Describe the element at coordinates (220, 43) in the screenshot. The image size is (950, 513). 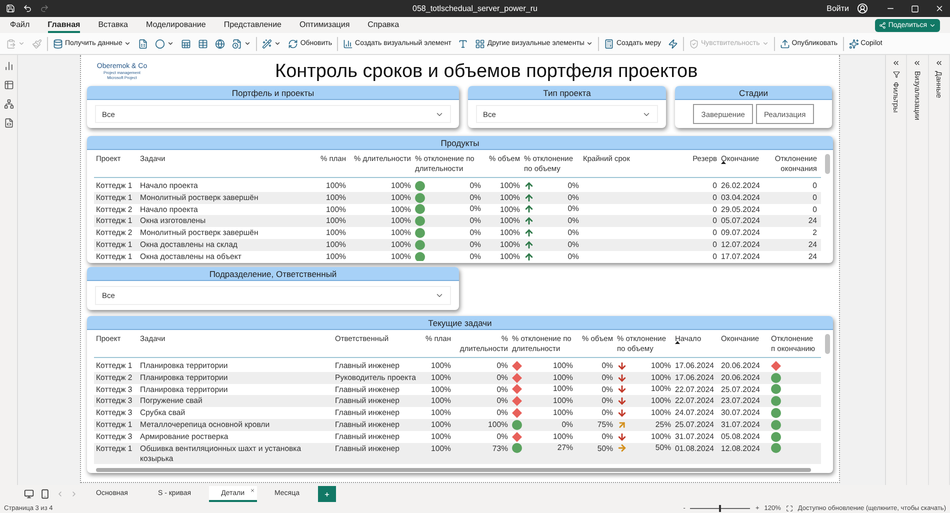
I see `globe-icon` at that location.